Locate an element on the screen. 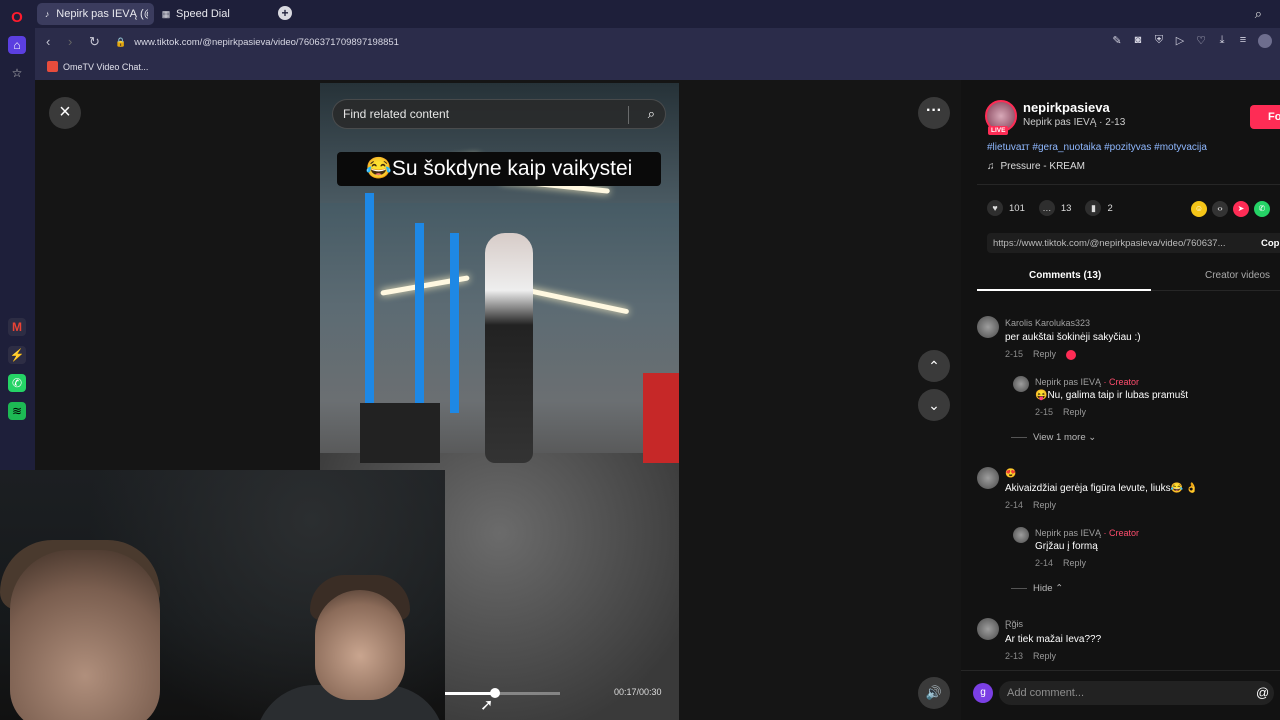 This screenshot has height=720, width=1280. embed-icon: ‹› is located at coordinates (1220, 209).